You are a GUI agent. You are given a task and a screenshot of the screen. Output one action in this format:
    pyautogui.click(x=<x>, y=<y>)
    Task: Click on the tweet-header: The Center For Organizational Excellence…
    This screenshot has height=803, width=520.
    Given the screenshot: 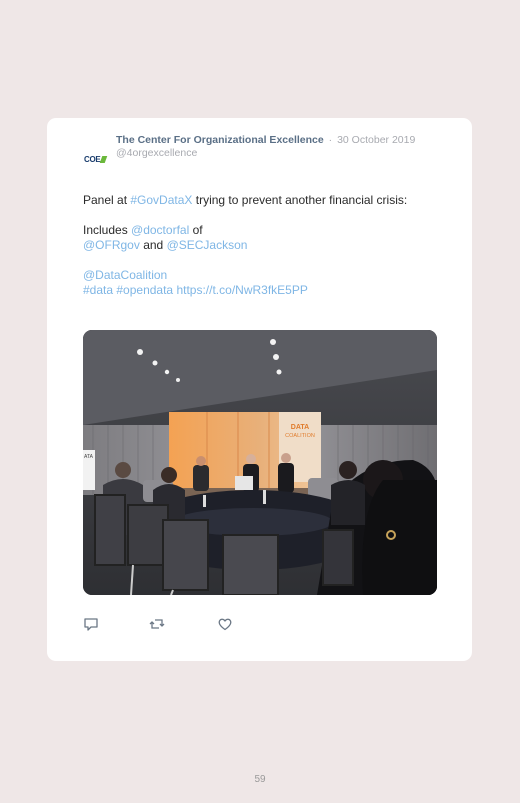 What is the action you would take?
    pyautogui.click(x=271, y=147)
    